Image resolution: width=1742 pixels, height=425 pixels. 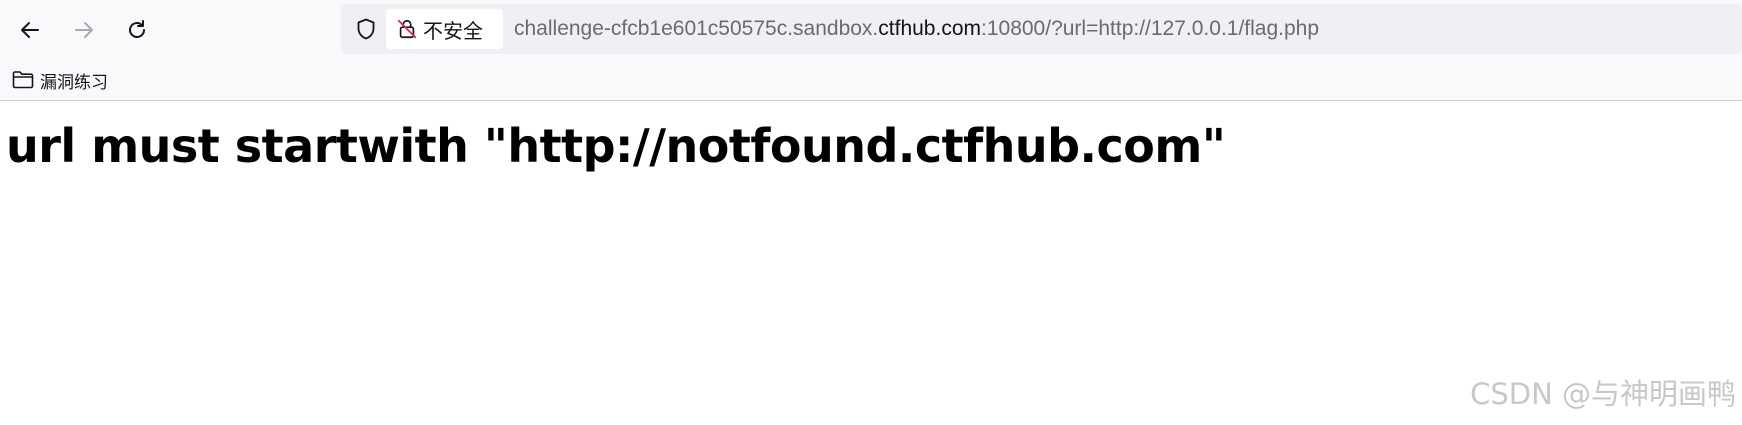 I want to click on reload-icon, so click(x=137, y=29).